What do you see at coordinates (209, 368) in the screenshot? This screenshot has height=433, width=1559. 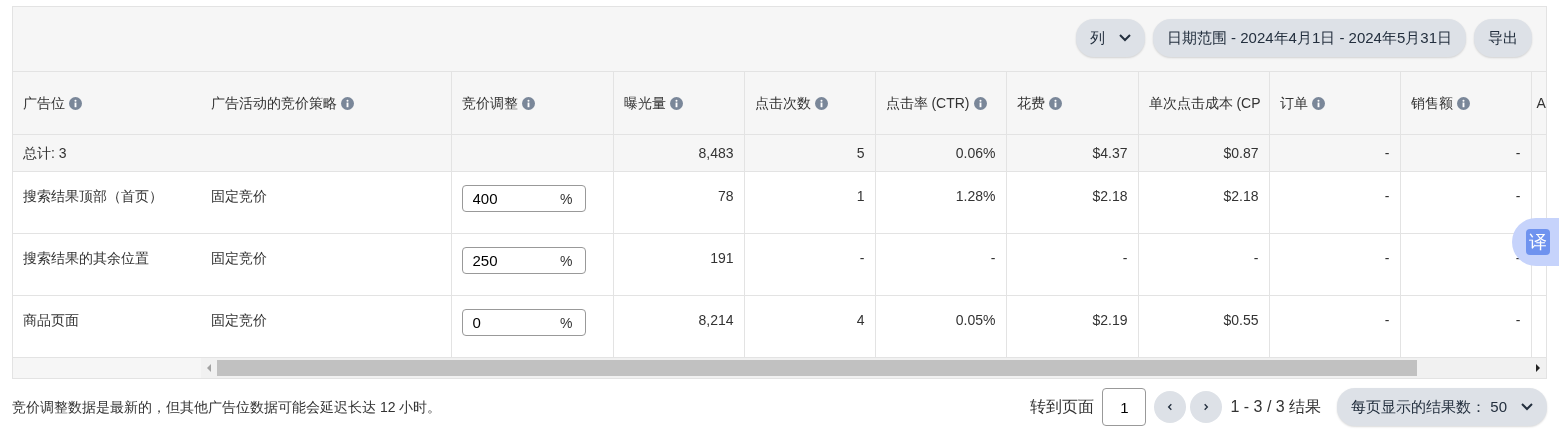 I see `scroll-left-icon` at bounding box center [209, 368].